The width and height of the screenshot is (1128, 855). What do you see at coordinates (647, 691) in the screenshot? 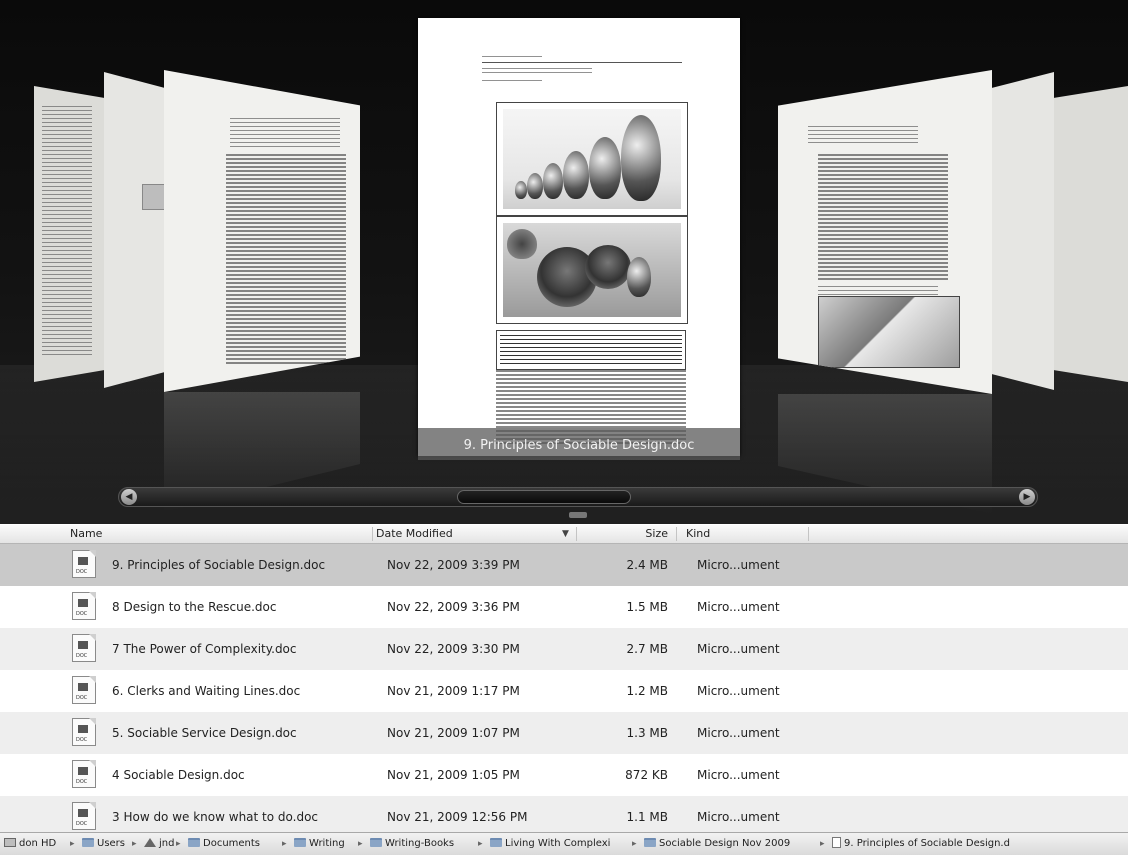
I see `file-size: 1.2 MB` at bounding box center [647, 691].